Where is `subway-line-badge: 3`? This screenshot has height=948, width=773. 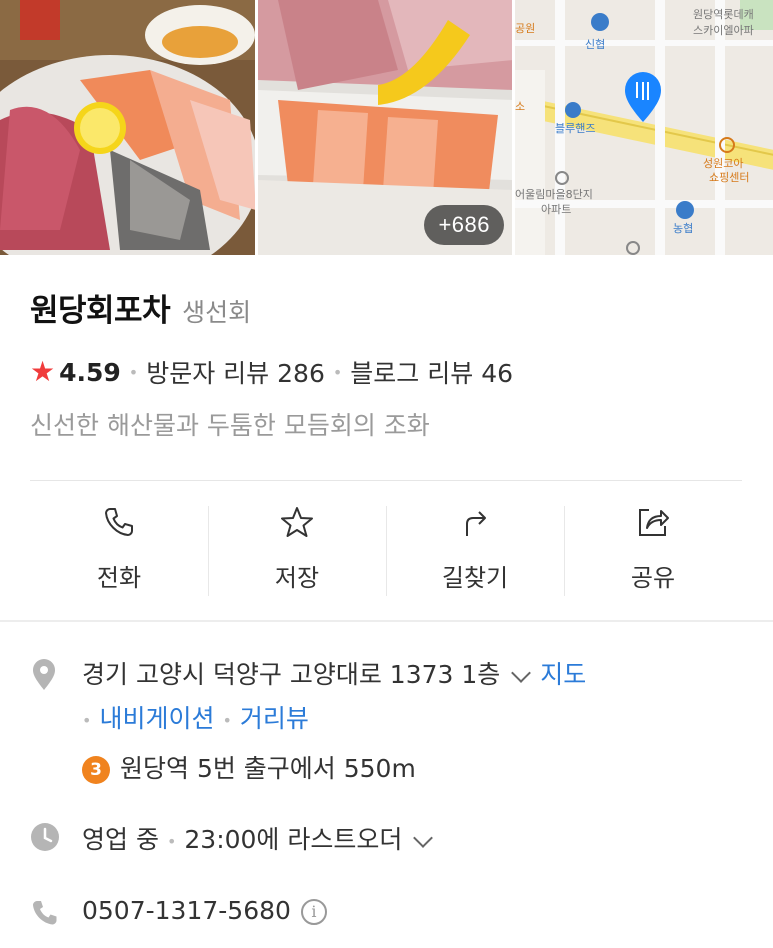
subway-line-badge: 3 is located at coordinates (96, 770).